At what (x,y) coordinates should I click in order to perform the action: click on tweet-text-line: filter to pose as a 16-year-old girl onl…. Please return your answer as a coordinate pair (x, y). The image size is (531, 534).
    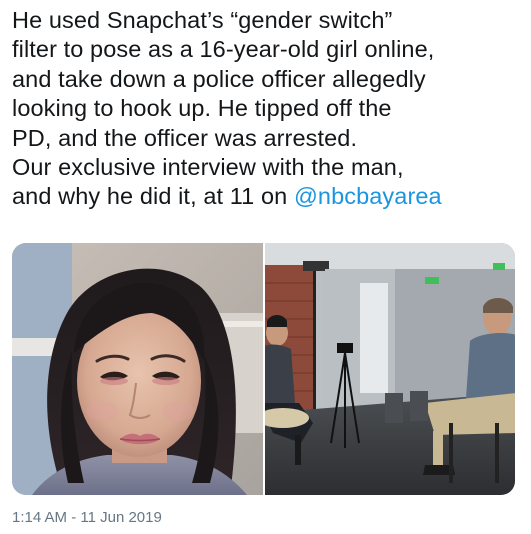
    Looking at the image, I should click on (223, 49).